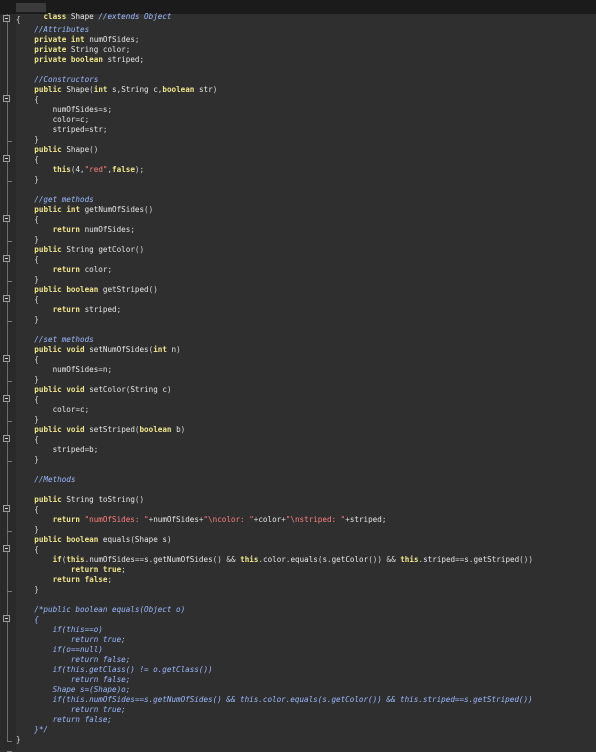  What do you see at coordinates (306, 60) in the screenshot?
I see `code-line: private boolean striped;` at bounding box center [306, 60].